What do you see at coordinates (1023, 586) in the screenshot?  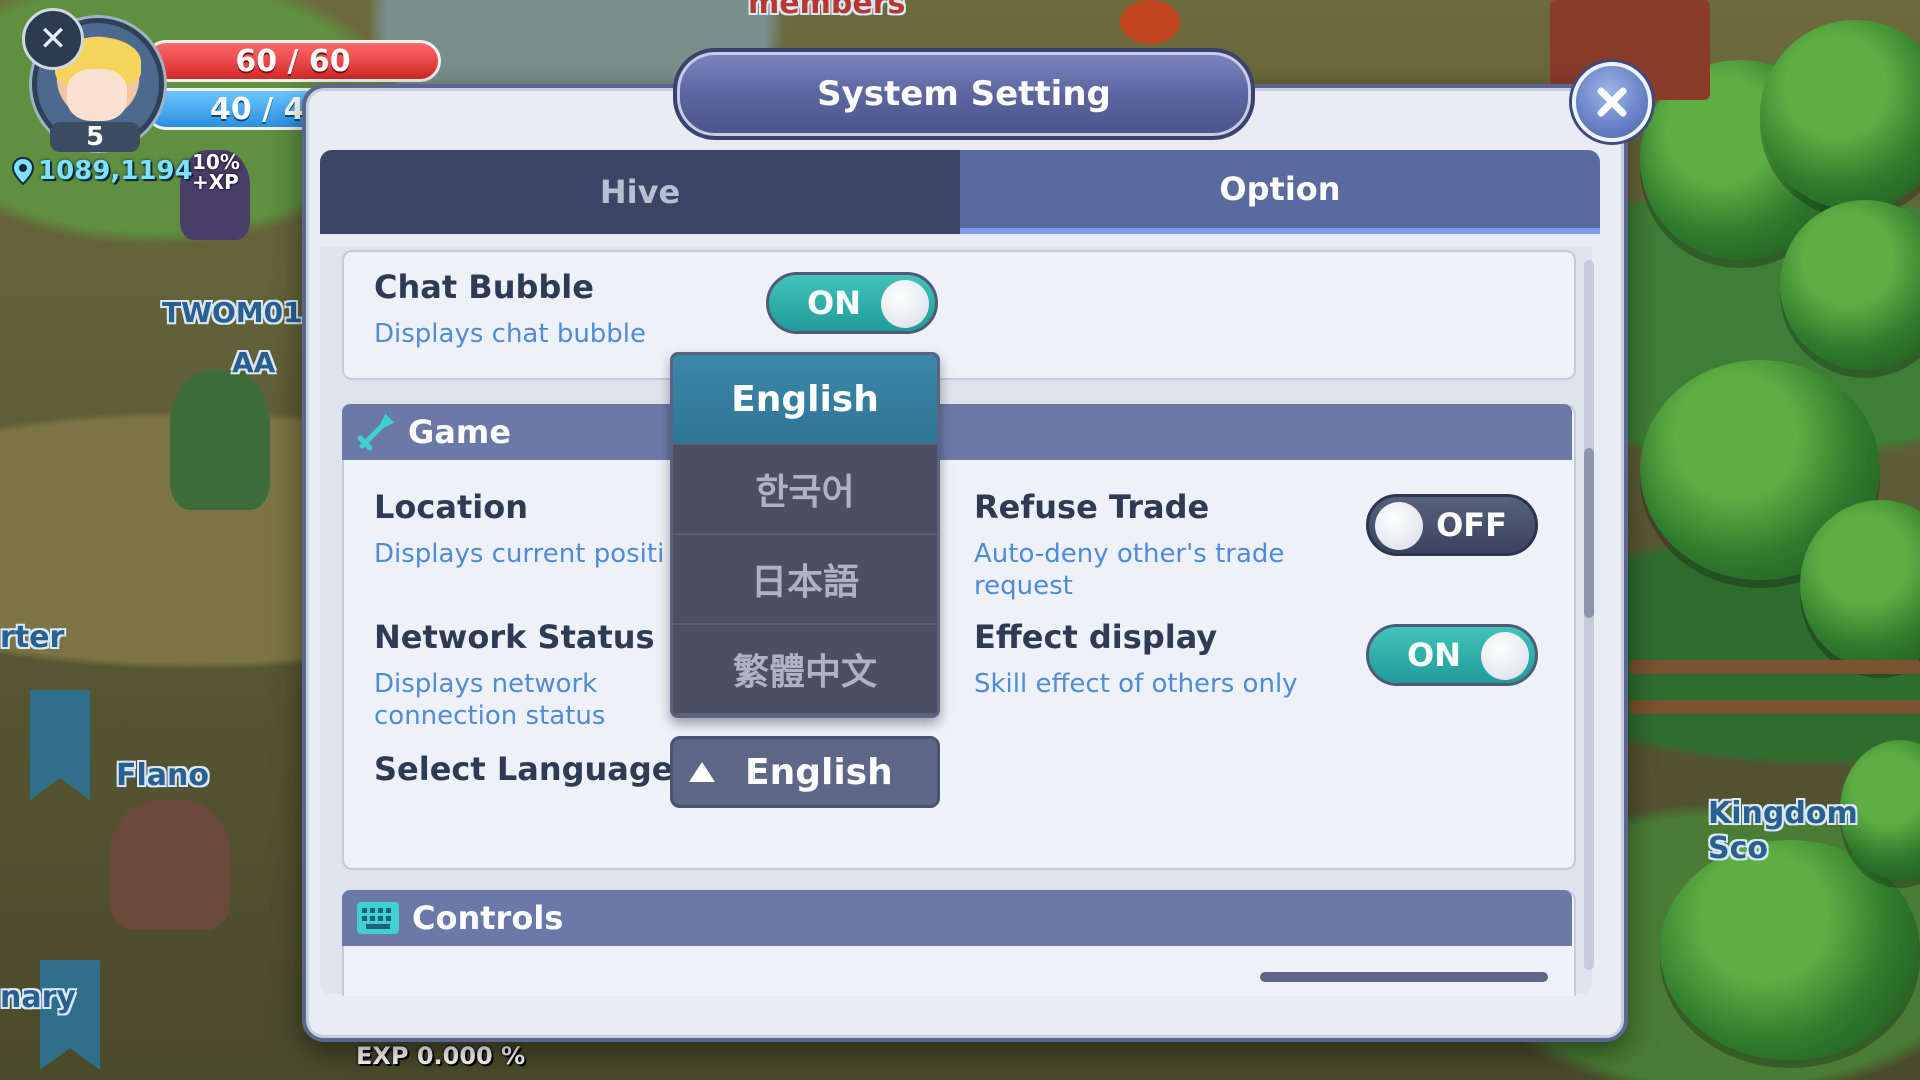 I see `refuse-trade-desc-line2: request` at bounding box center [1023, 586].